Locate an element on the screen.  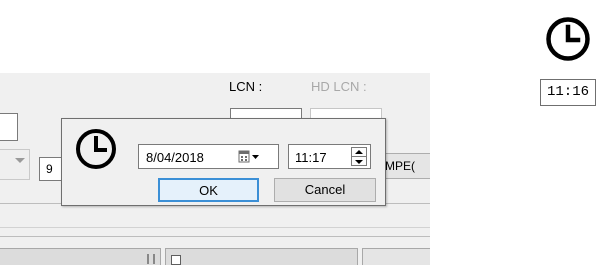
clock-time-sample: 11:16 is located at coordinates (568, 60).